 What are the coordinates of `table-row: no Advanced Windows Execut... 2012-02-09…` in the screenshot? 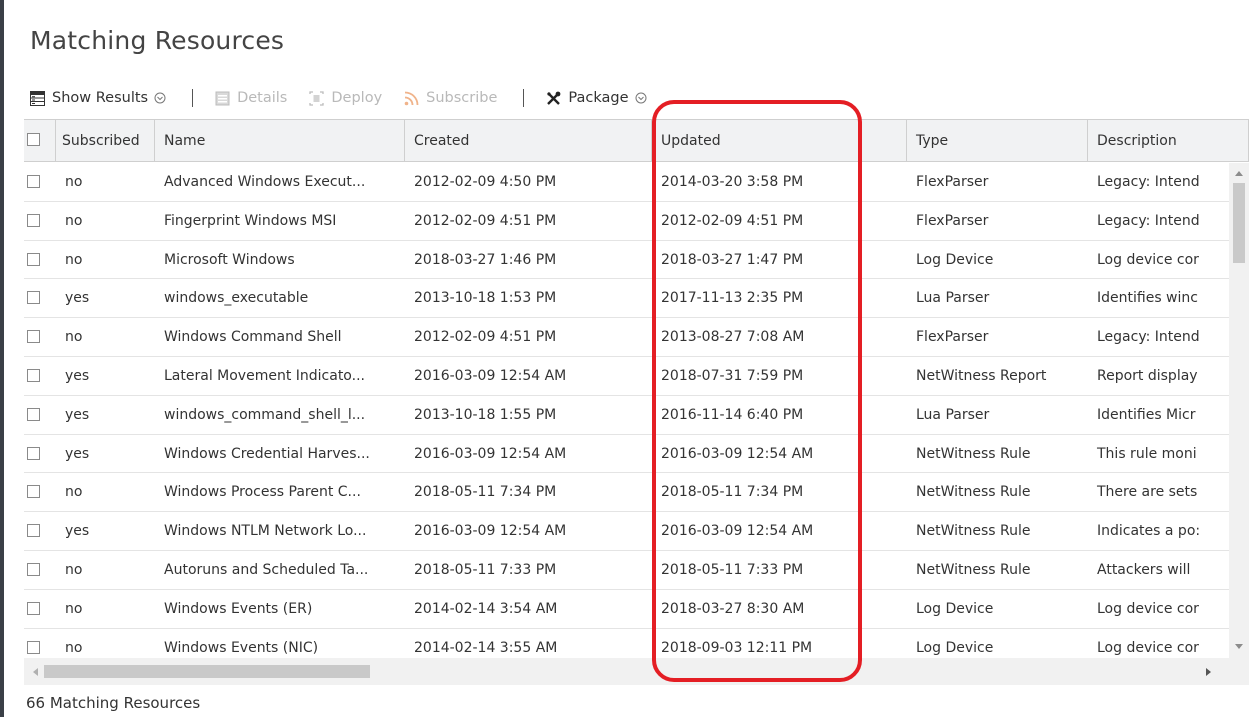 It's located at (636, 182).